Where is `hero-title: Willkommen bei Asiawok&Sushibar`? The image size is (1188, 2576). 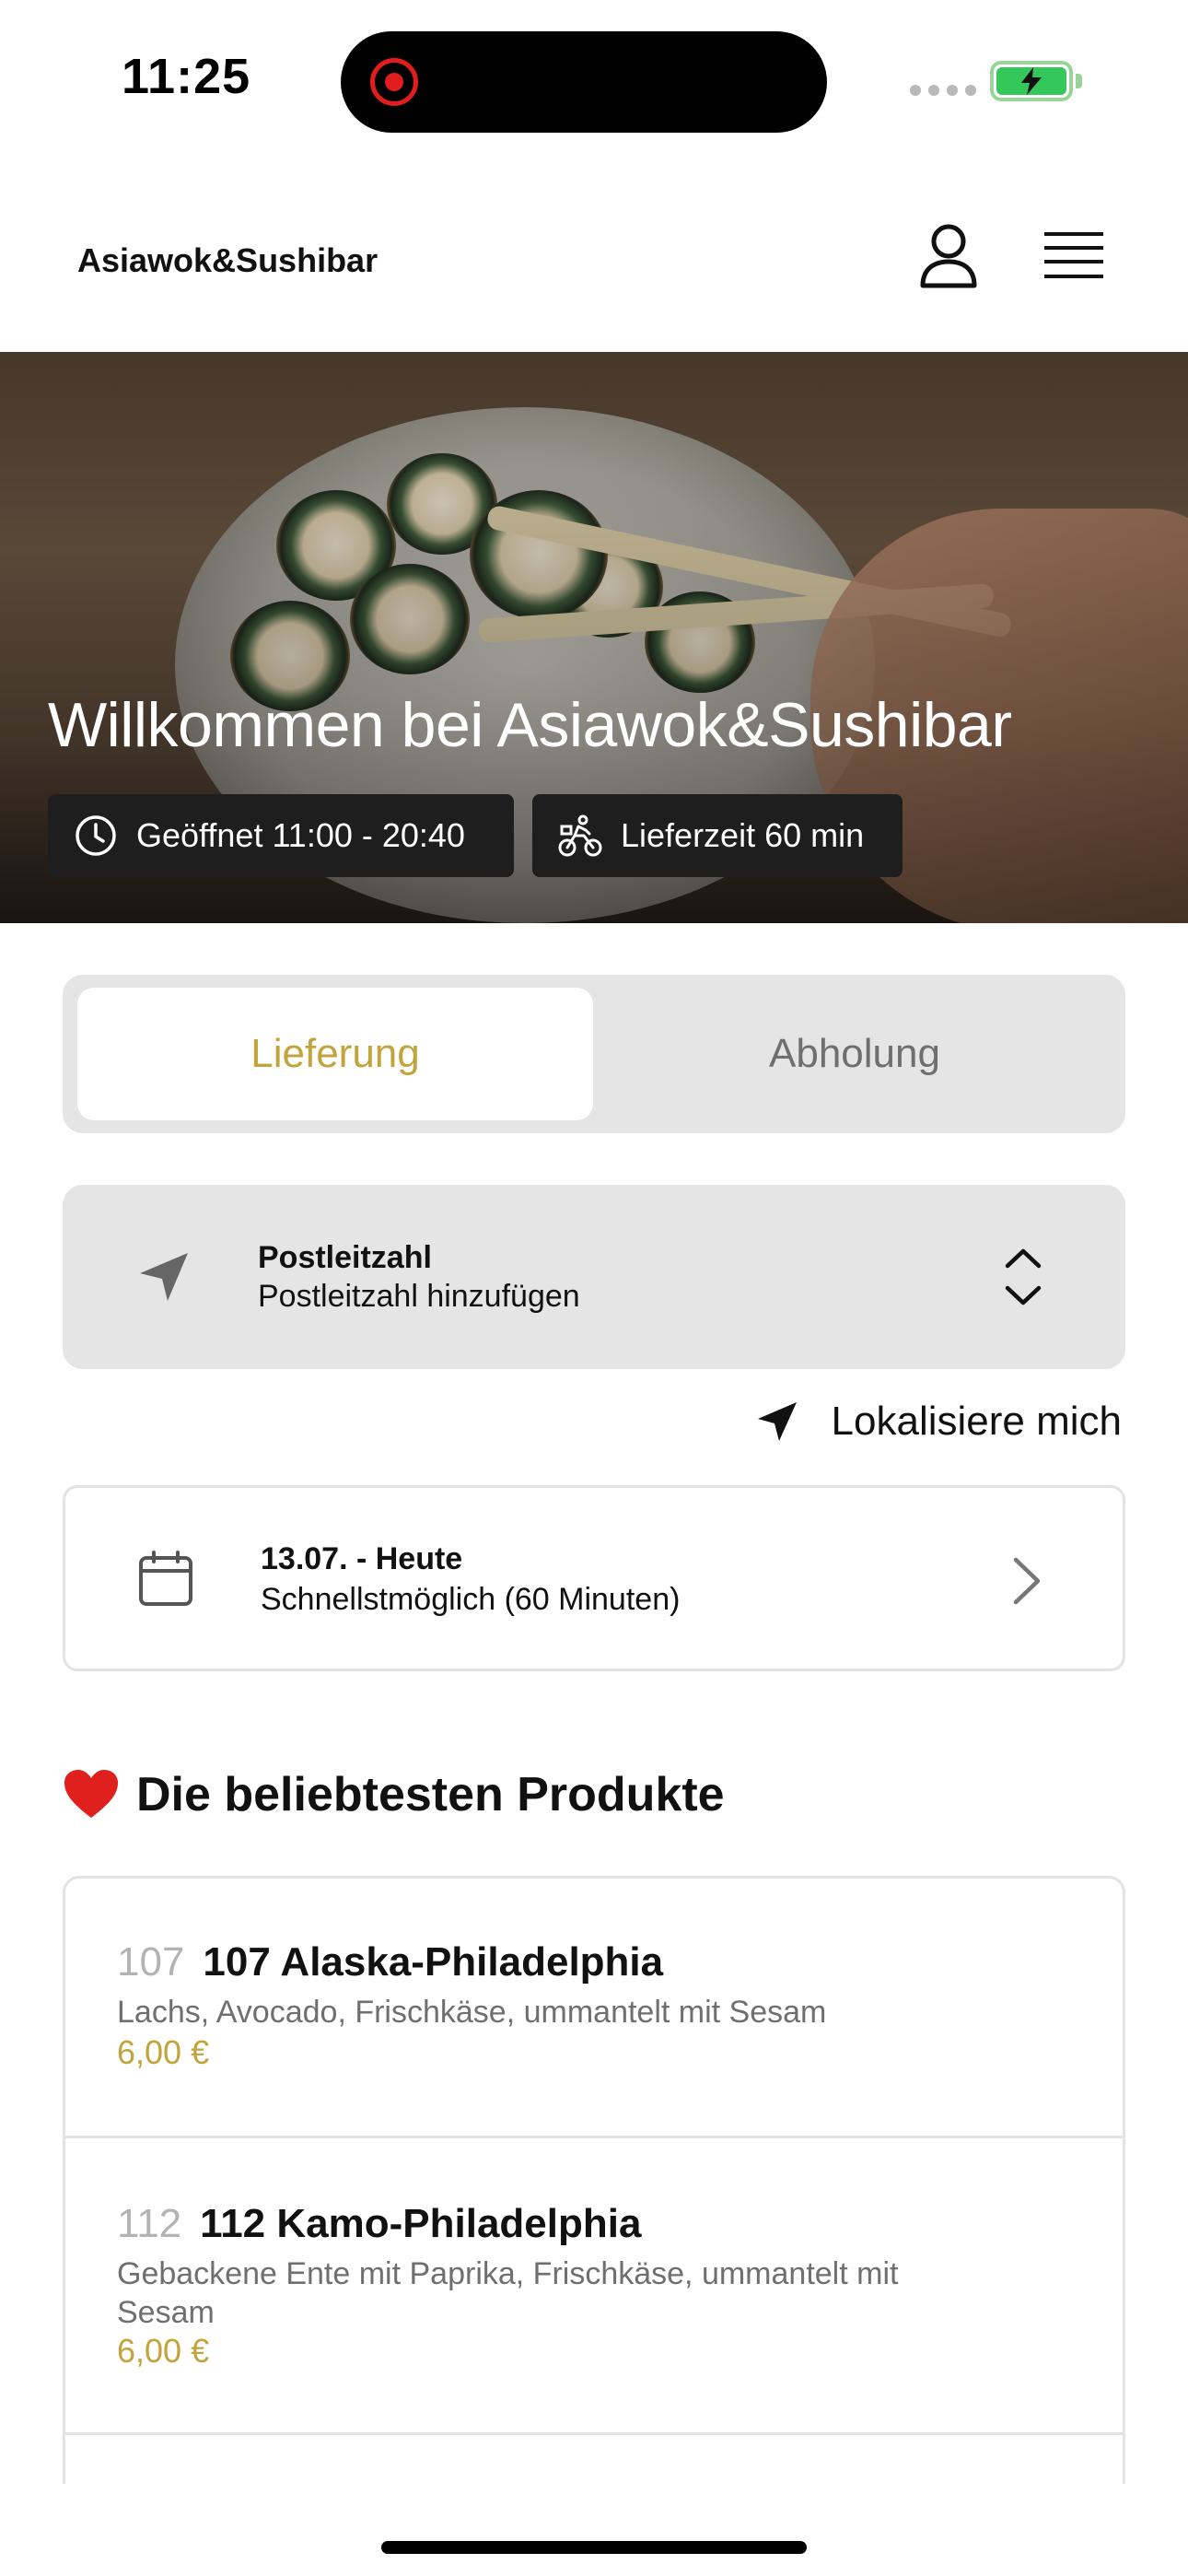 hero-title: Willkommen bei Asiawok&Sushibar is located at coordinates (530, 725).